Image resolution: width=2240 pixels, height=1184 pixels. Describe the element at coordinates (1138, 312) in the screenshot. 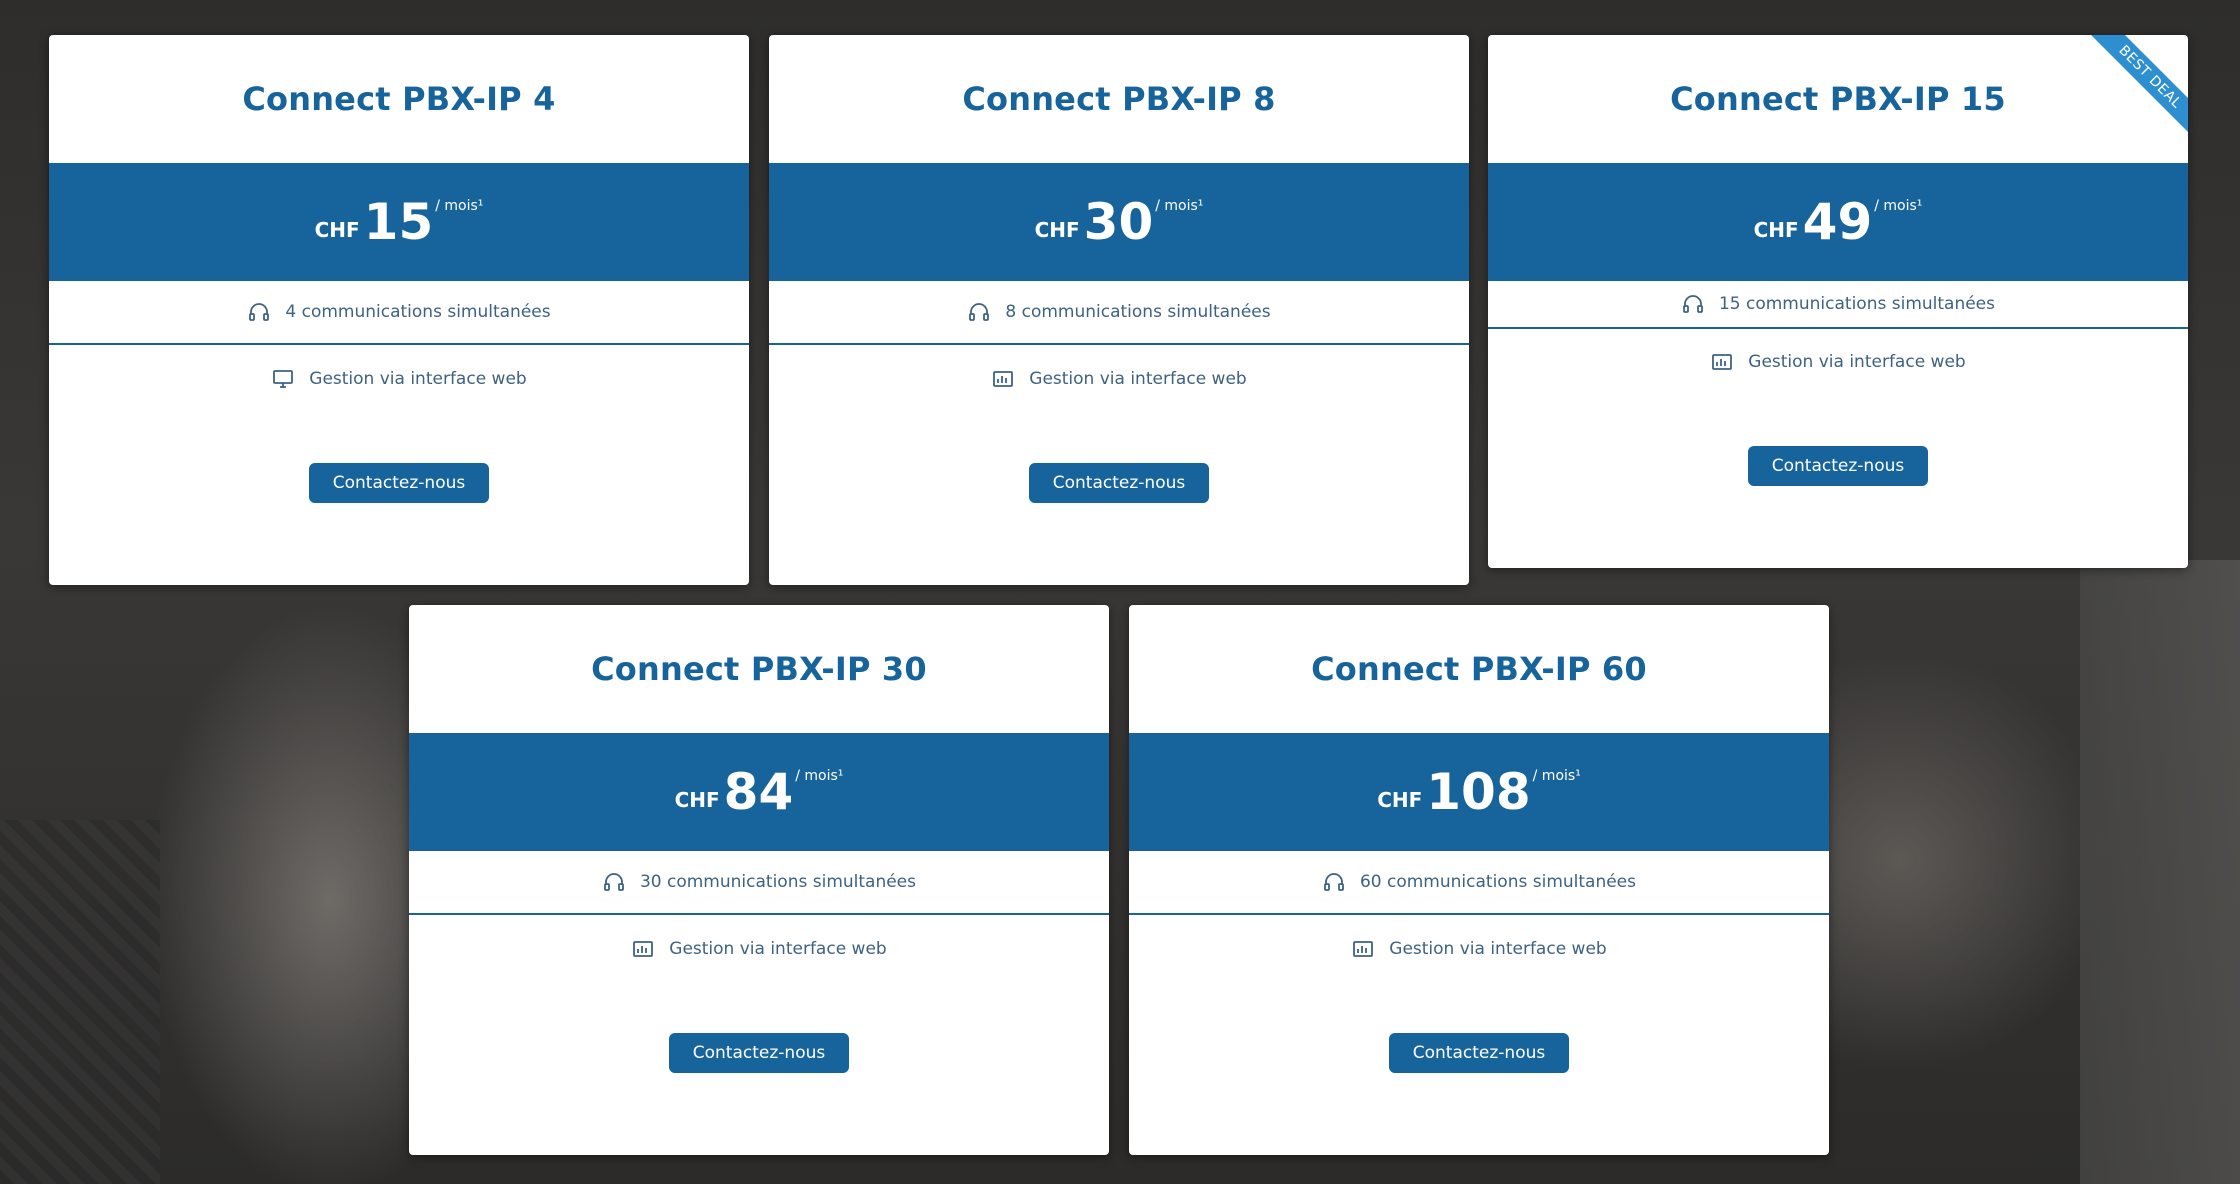

I see `feature-label: 8 communications simultanées` at that location.